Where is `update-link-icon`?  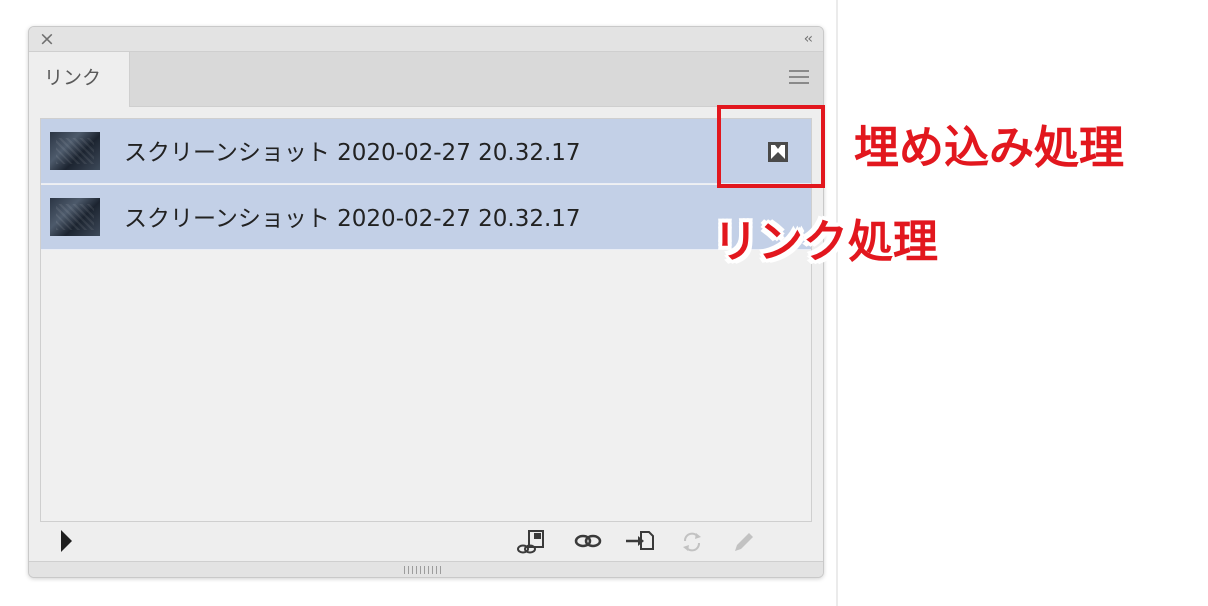 update-link-icon is located at coordinates (692, 542).